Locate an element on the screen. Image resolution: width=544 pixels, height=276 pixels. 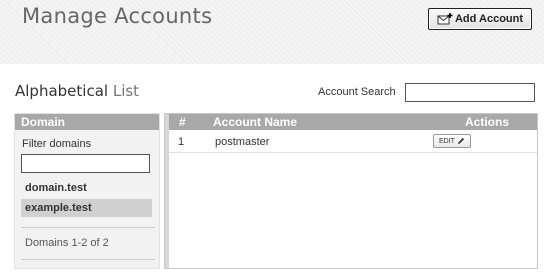
pencil-icon is located at coordinates (461, 140).